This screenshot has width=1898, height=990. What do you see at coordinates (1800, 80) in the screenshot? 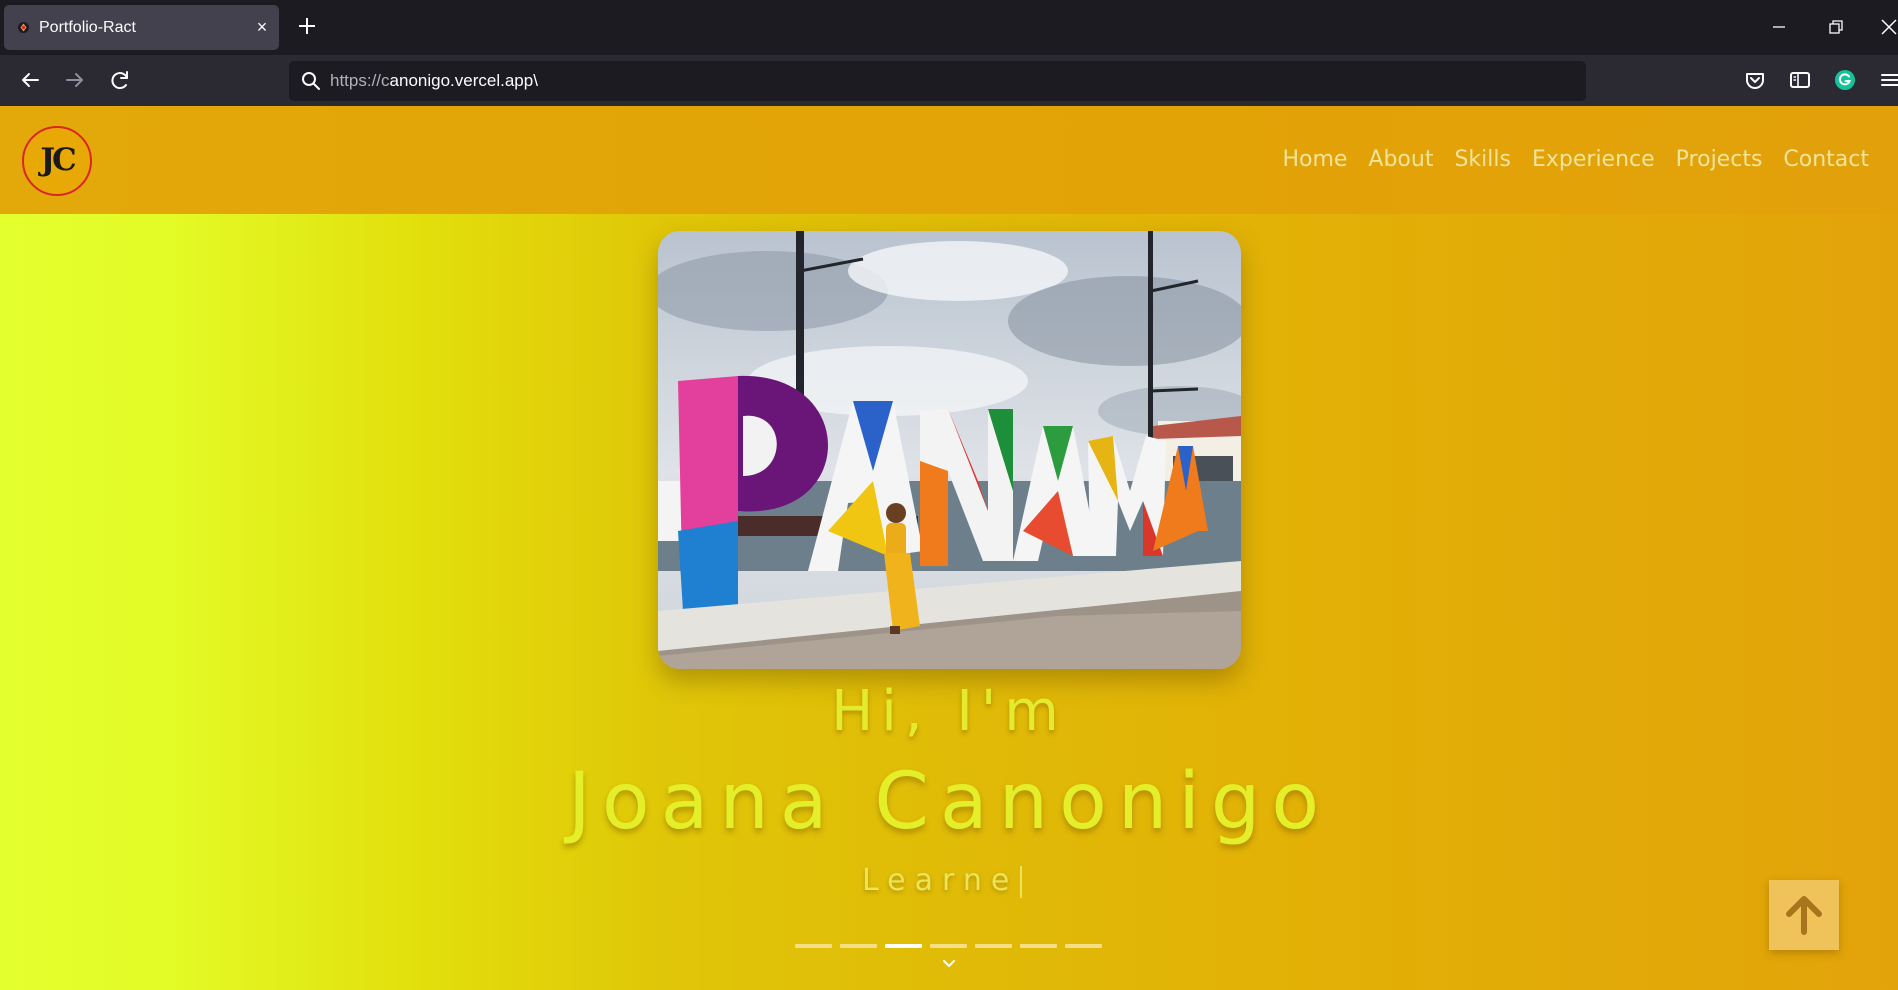
I see `sidebar-icon` at bounding box center [1800, 80].